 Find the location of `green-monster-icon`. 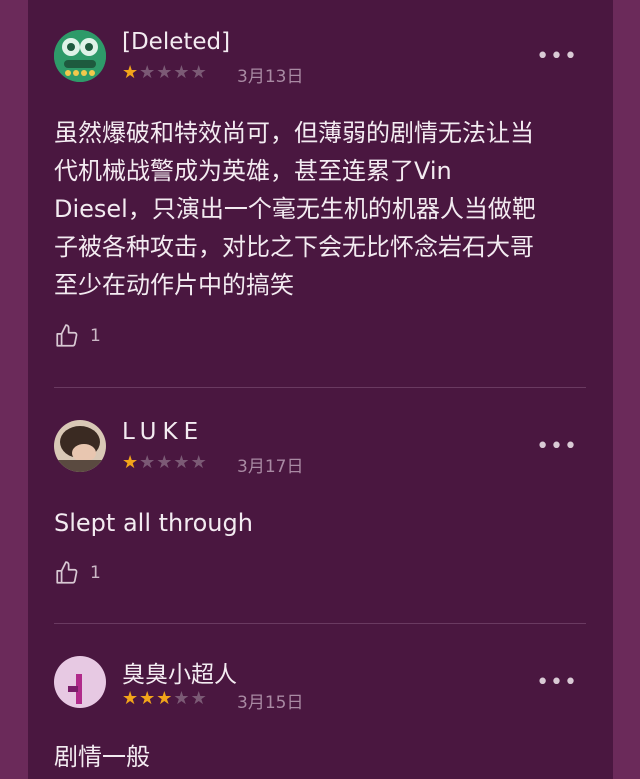

green-monster-icon is located at coordinates (80, 56).